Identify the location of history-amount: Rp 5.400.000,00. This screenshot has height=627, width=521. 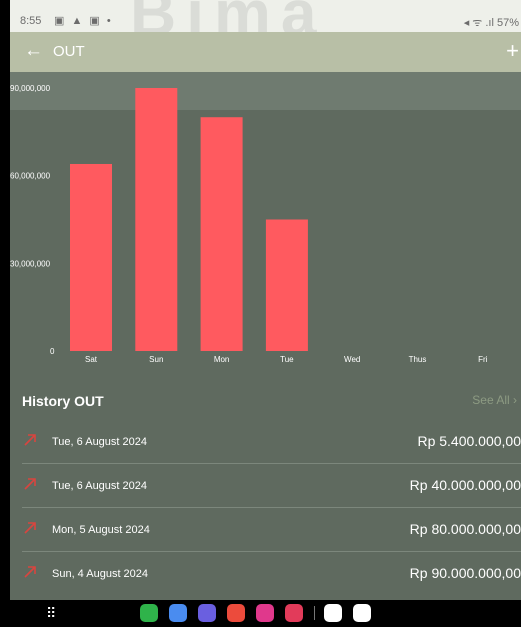
(469, 441).